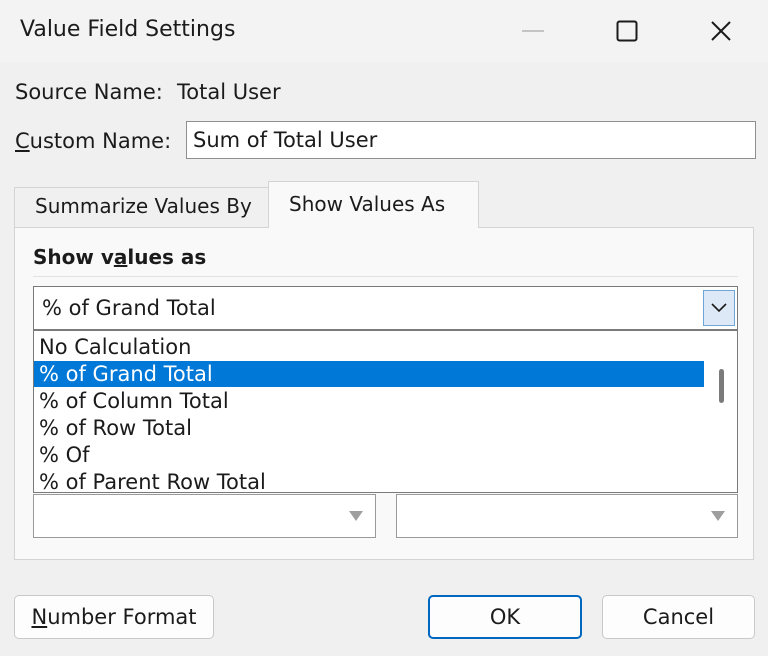 The height and width of the screenshot is (656, 768). Describe the element at coordinates (73, 257) in the screenshot. I see `show-values-as-label-pre: Show v` at that location.